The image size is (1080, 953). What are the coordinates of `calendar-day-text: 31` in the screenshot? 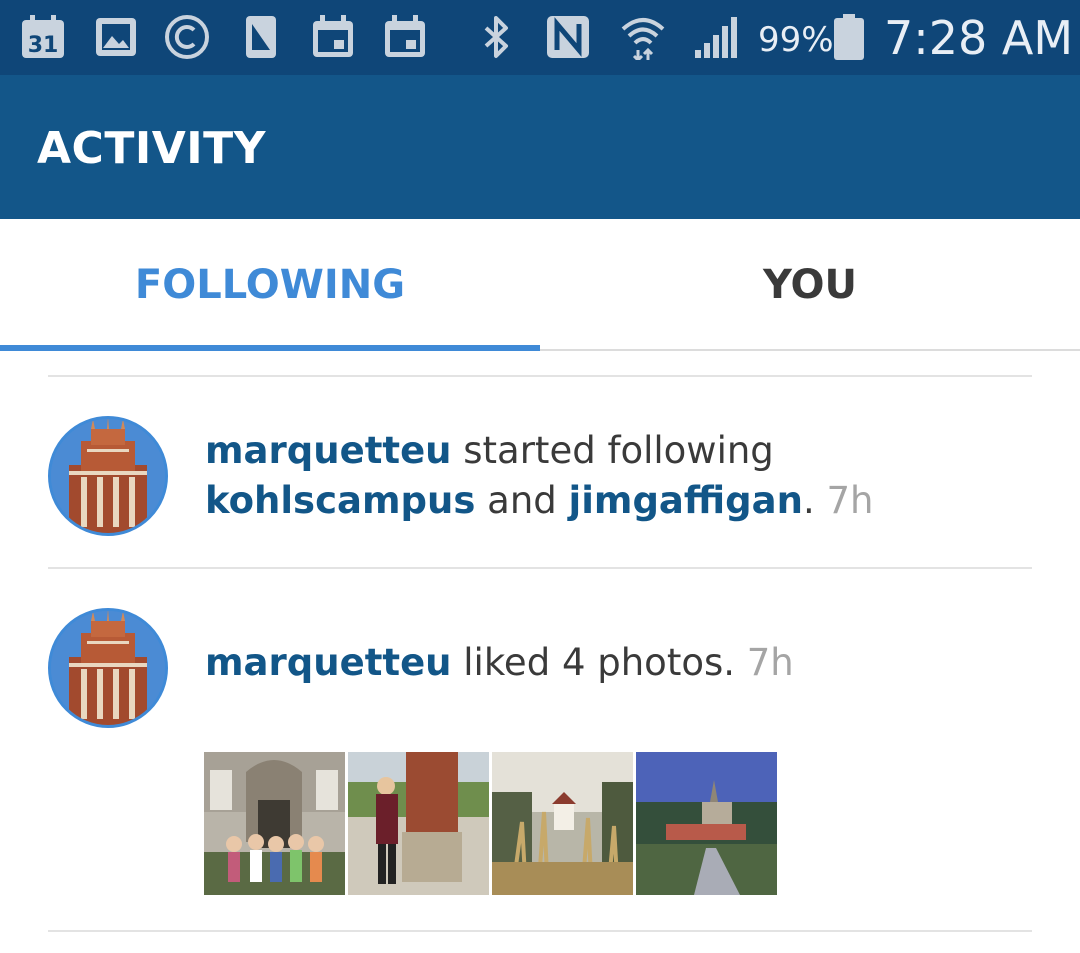 It's located at (43, 45).